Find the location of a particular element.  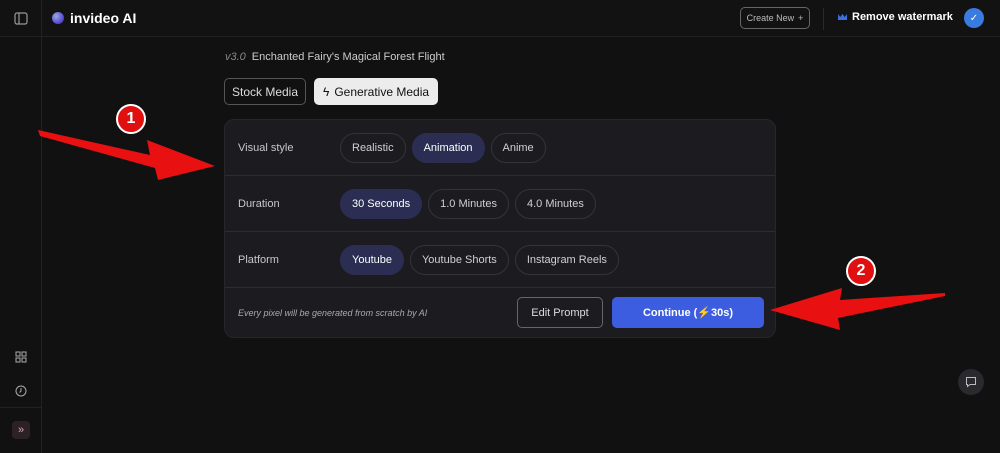

annotation-badge-2: 2 is located at coordinates (861, 271).